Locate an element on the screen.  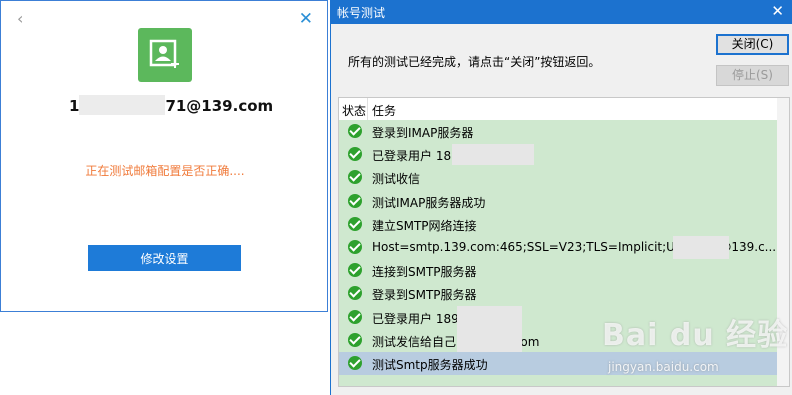
contact-card-icon is located at coordinates (164, 53).